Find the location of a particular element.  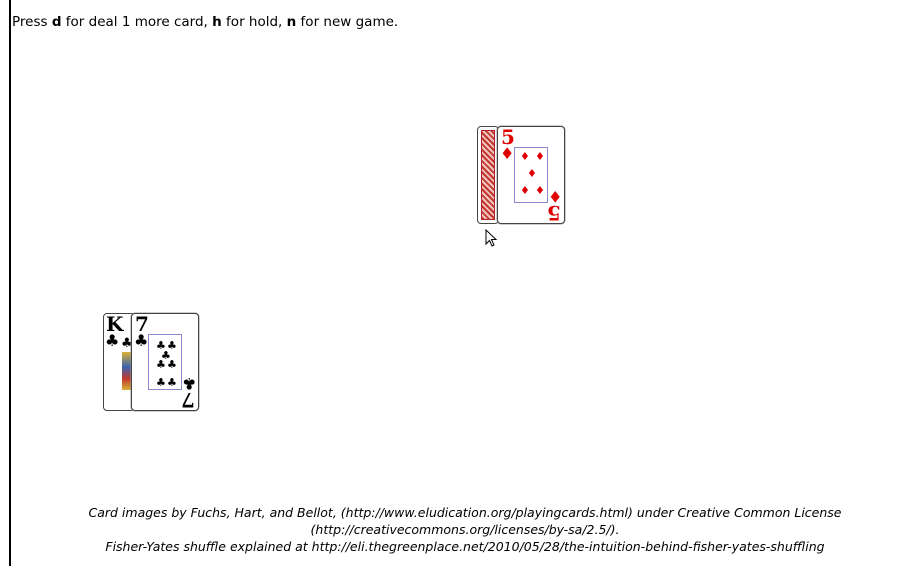

instructions-hold: for hold, is located at coordinates (254, 22).